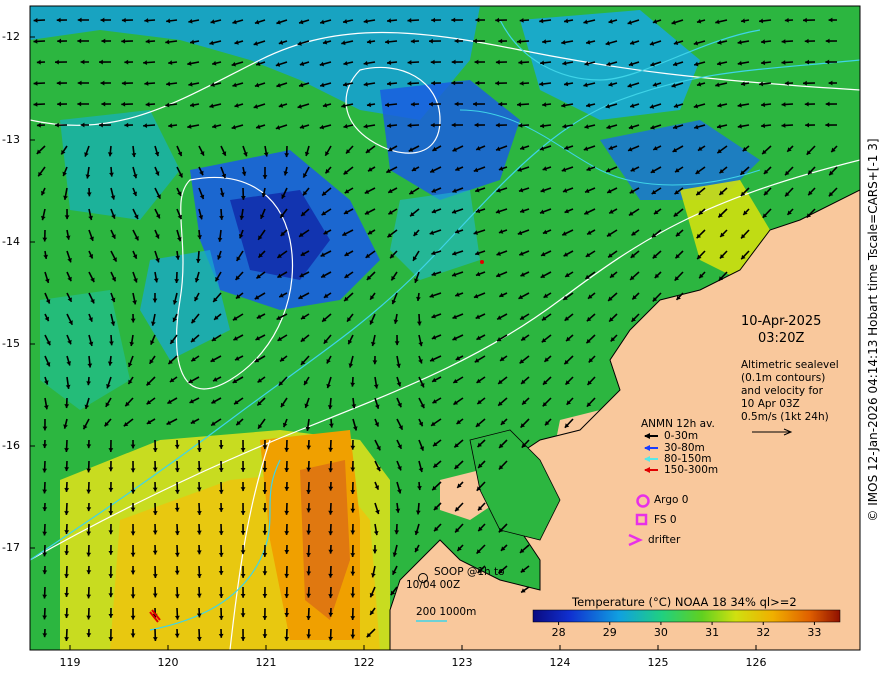 The height and width of the screenshot is (680, 880). What do you see at coordinates (681, 436) in the screenshot?
I see `anmn-legend-item: 0-30m` at bounding box center [681, 436].